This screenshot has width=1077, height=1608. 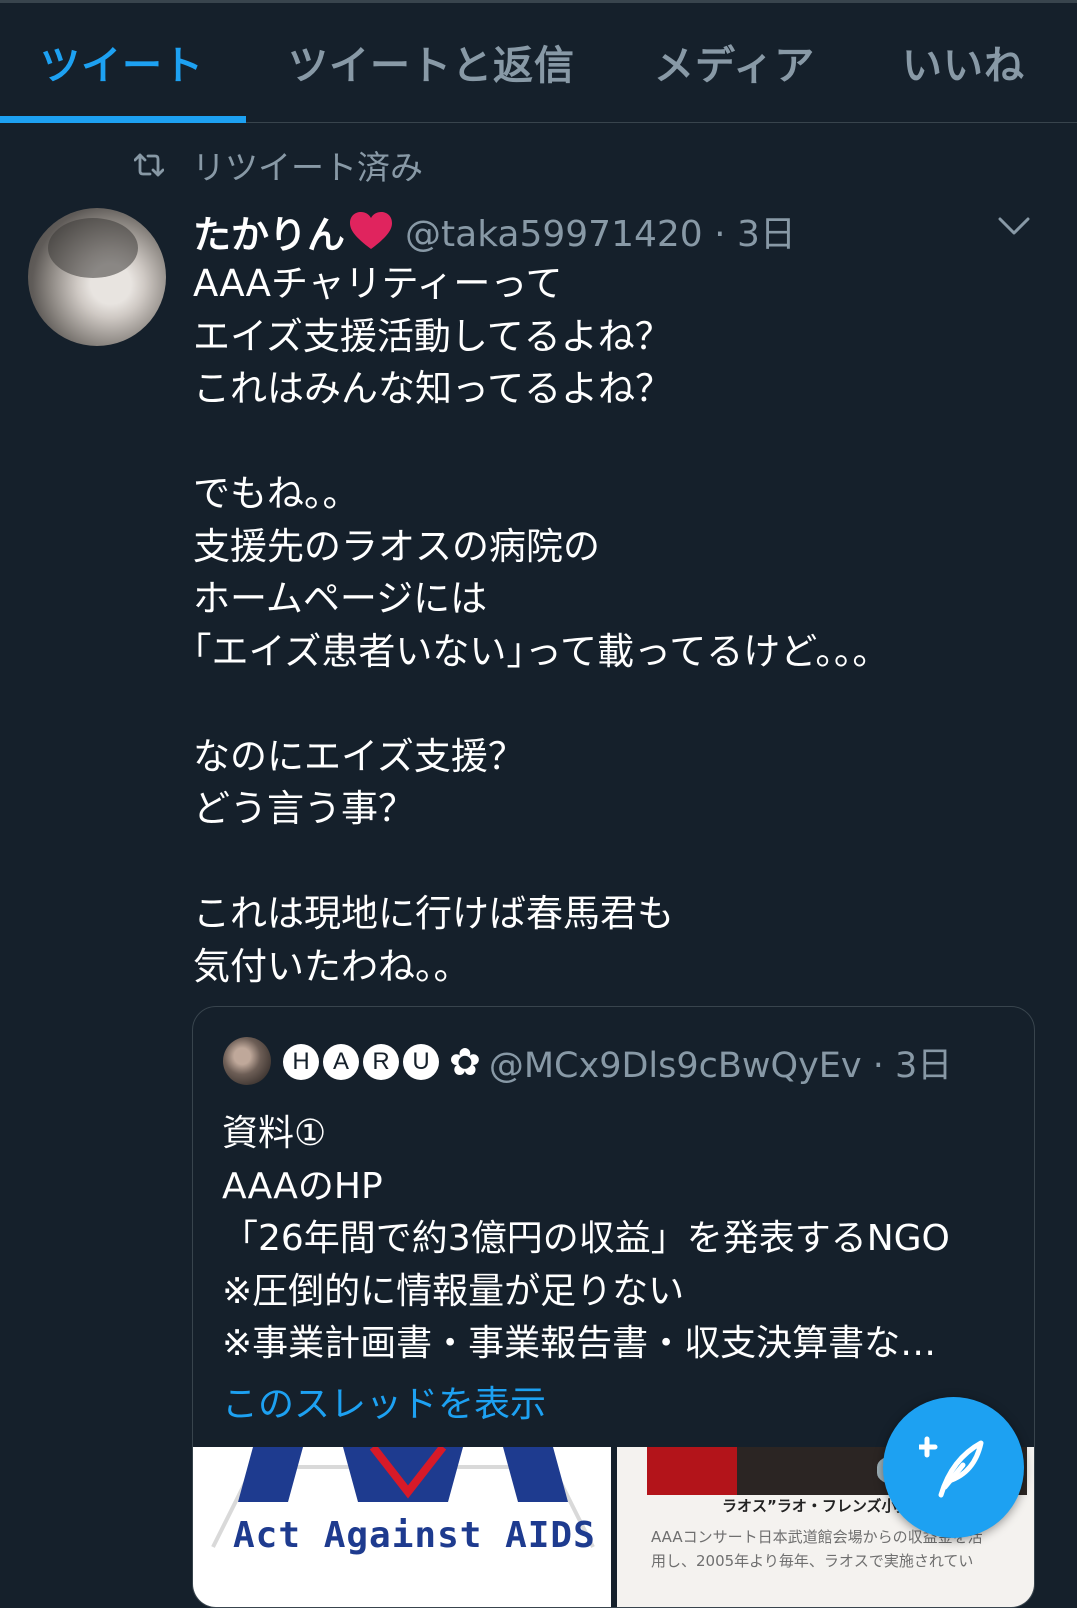 I want to click on compose-feather-icon, so click(x=951, y=1467).